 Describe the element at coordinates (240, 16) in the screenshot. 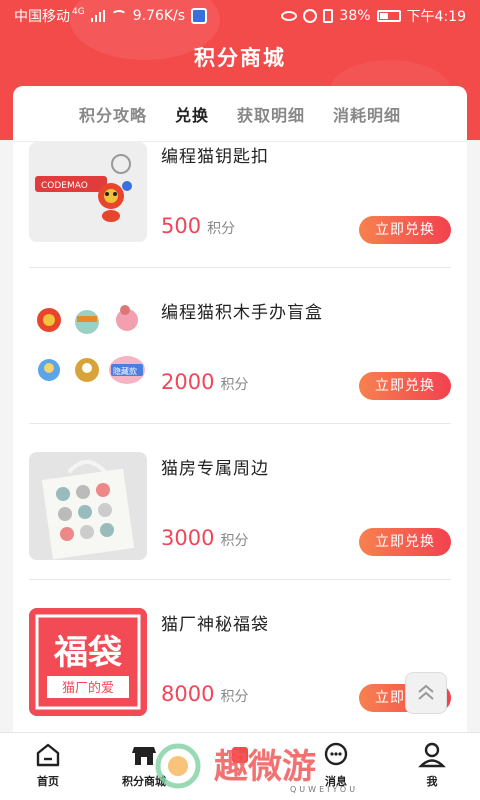

I see `status-bar: 中国移动 4G 9.76K/s 38% 下午4:19` at that location.